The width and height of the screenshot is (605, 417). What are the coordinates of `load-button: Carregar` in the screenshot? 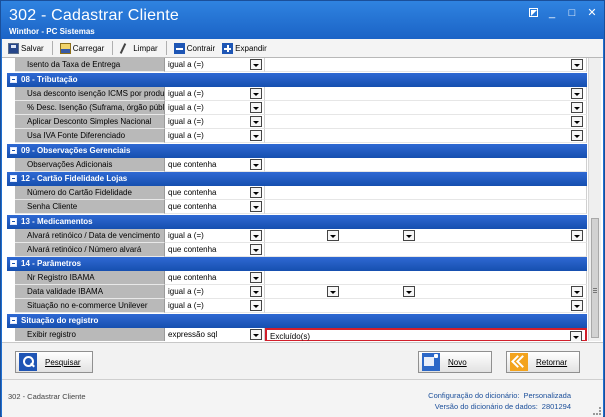 It's located at (83, 48).